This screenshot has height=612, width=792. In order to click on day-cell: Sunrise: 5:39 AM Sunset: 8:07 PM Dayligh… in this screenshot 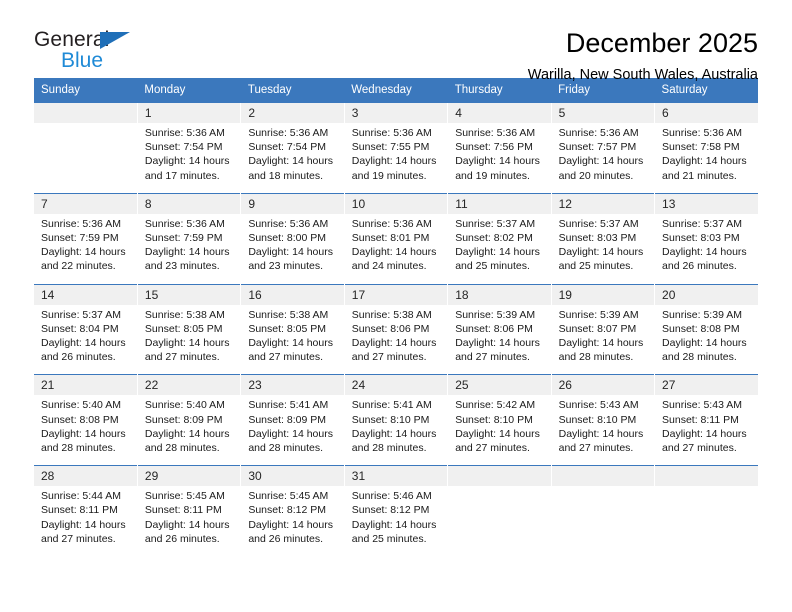, I will do `click(602, 339)`.